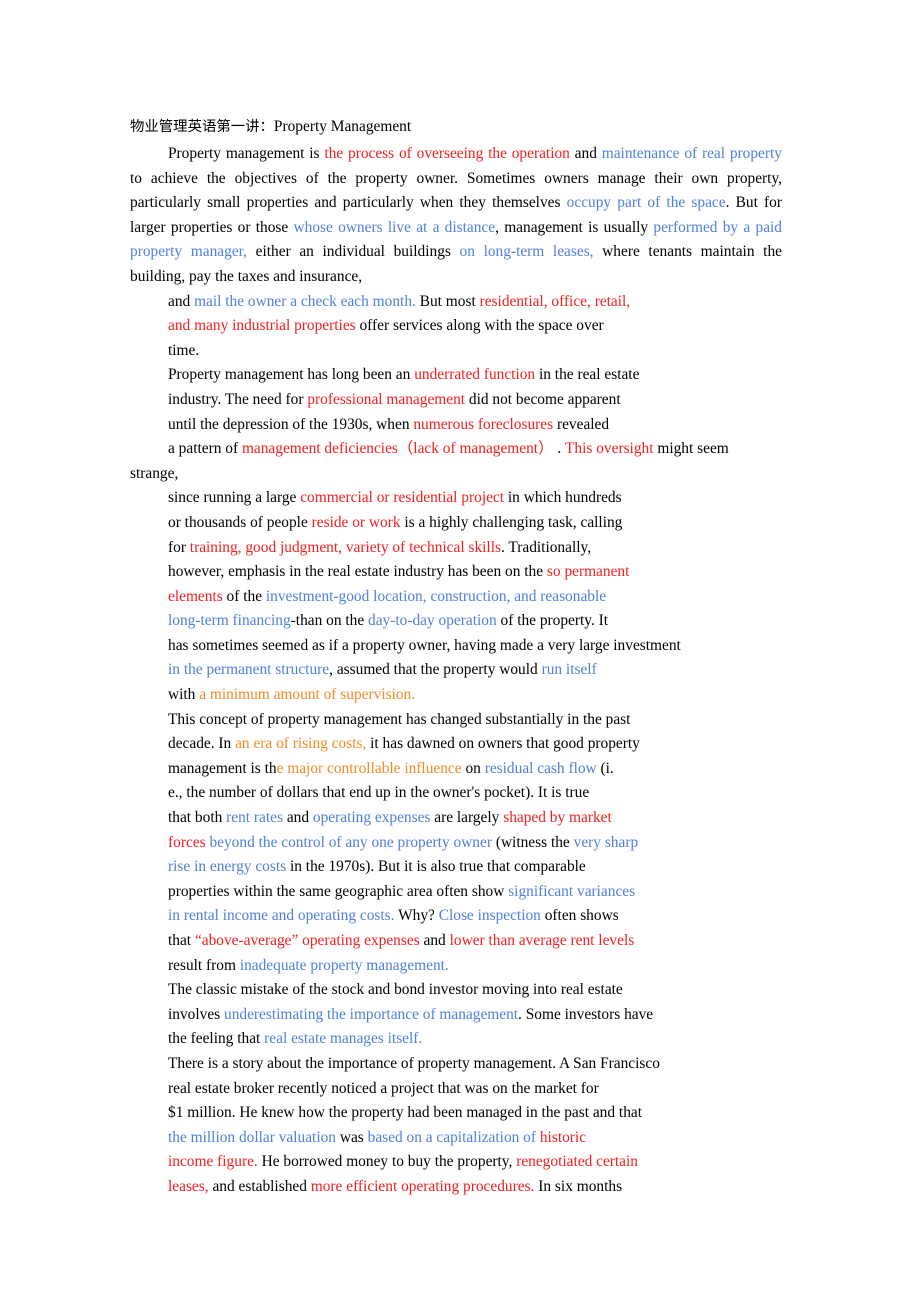 Image resolution: width=920 pixels, height=1302 pixels. I want to click on p6-text-5: He borrowed money to buy the property,, so click(387, 1162).